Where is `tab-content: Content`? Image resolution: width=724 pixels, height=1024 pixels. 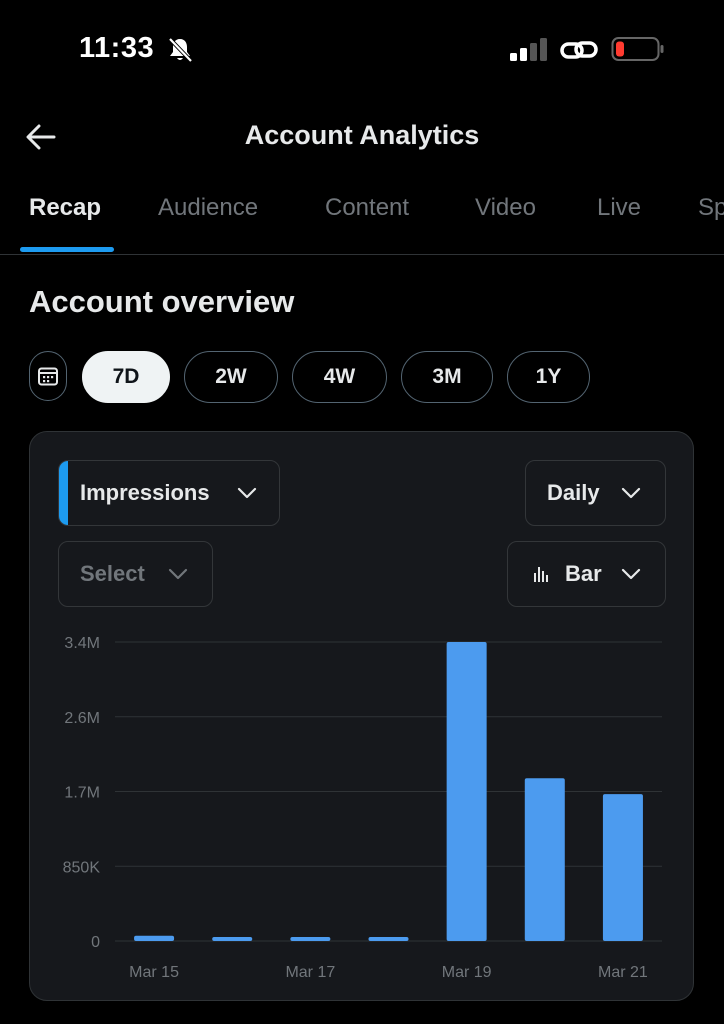
tab-content: Content is located at coordinates (367, 208).